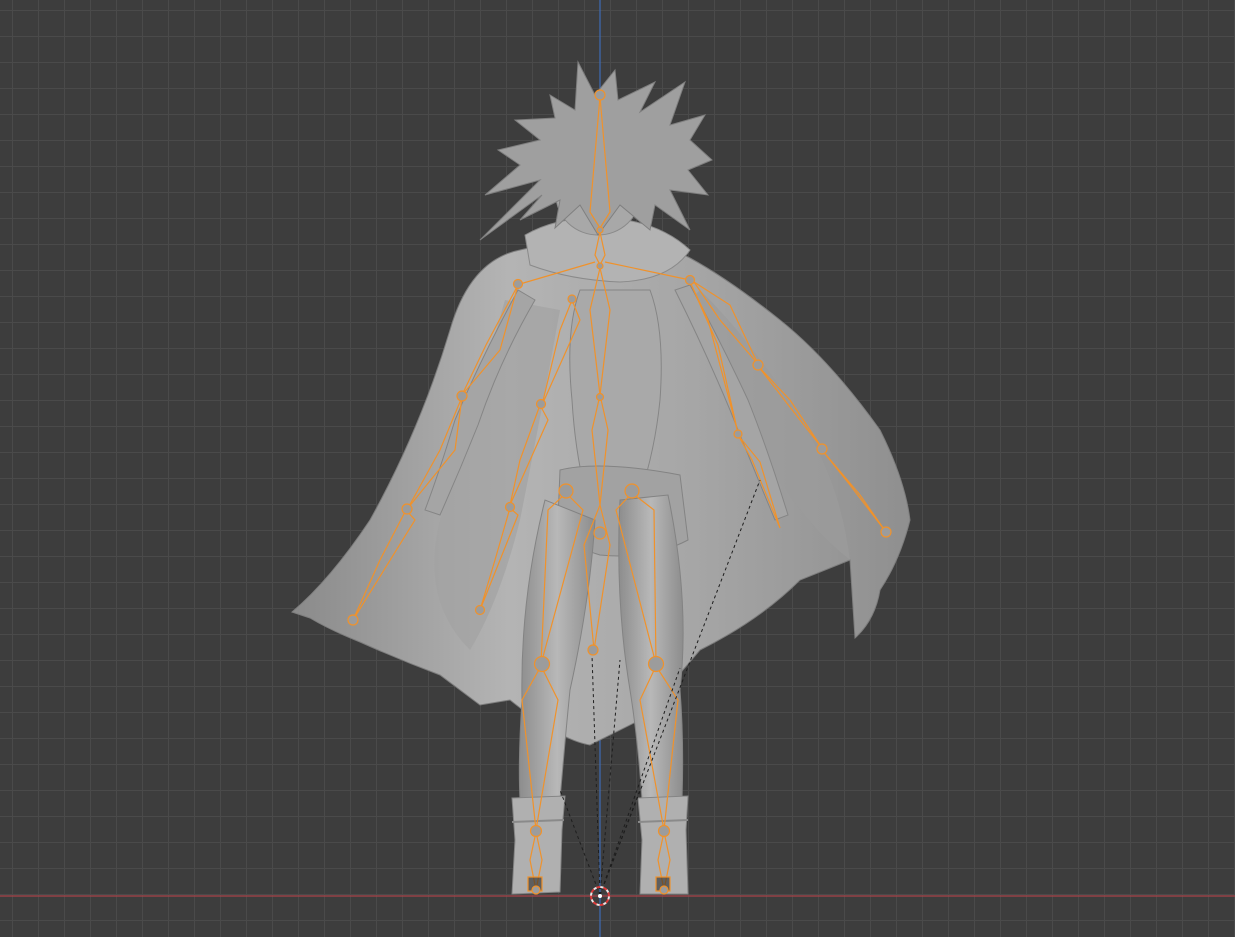  Describe the element at coordinates (615, 392) in the screenshot. I see `torso-mesh` at that location.